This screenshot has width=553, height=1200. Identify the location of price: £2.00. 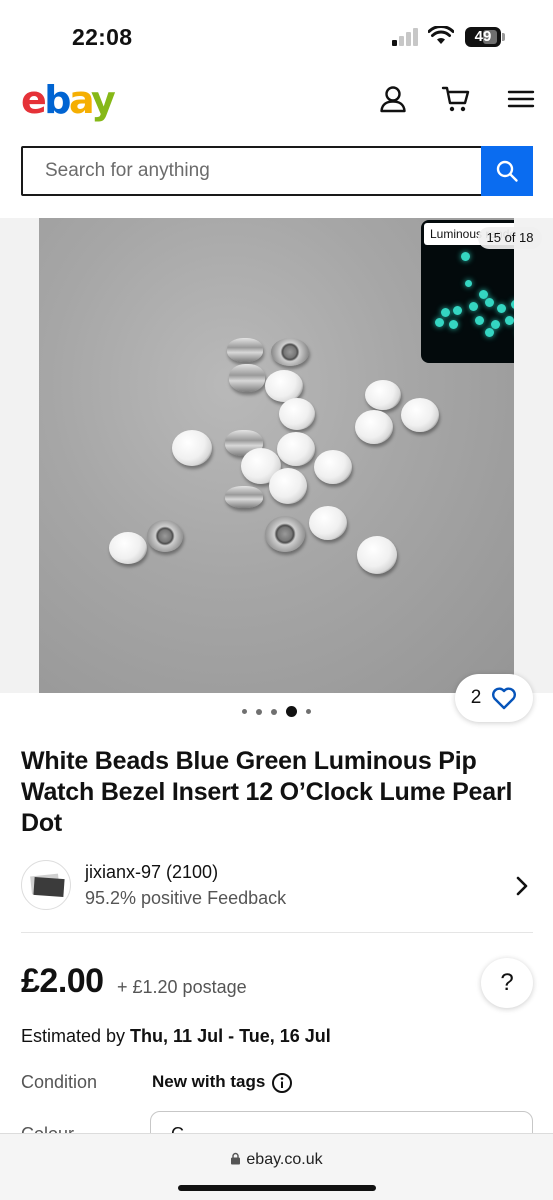
(62, 981).